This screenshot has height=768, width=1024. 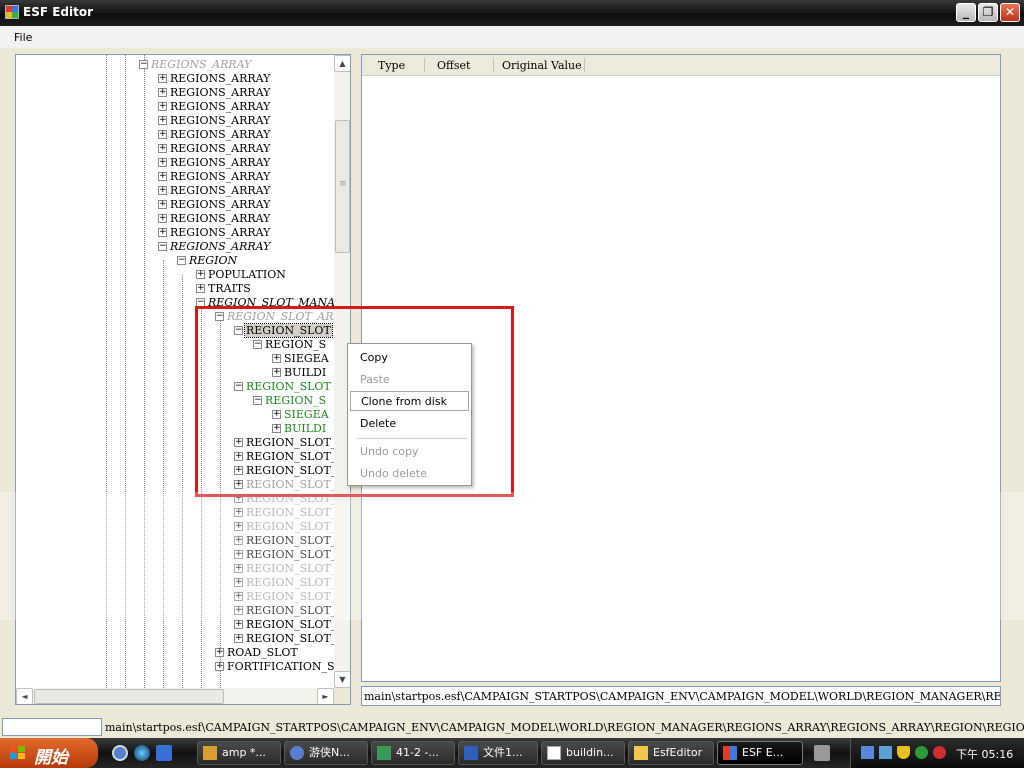 I want to click on scroll-down-button: ▼, so click(x=342, y=679).